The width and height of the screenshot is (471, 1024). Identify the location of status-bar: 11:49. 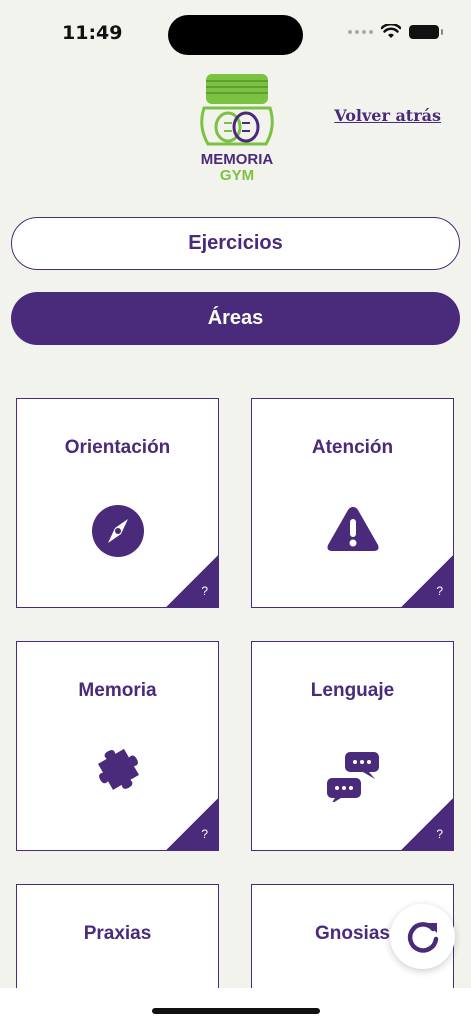
(235, 34).